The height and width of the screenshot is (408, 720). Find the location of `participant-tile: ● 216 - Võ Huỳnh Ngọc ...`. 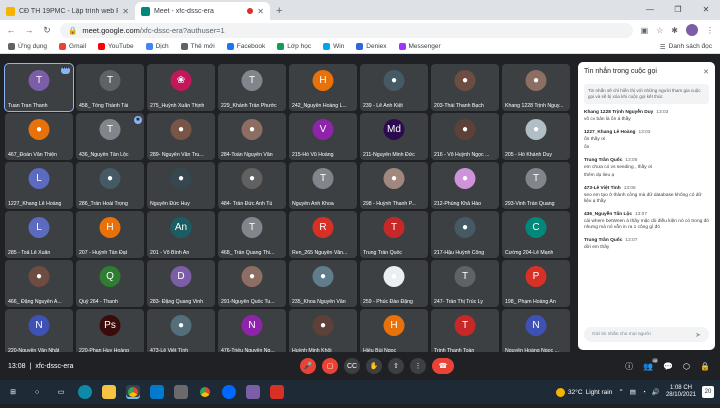

participant-tile: ● 216 - Võ Huỳnh Ngọc ... is located at coordinates (465, 136).